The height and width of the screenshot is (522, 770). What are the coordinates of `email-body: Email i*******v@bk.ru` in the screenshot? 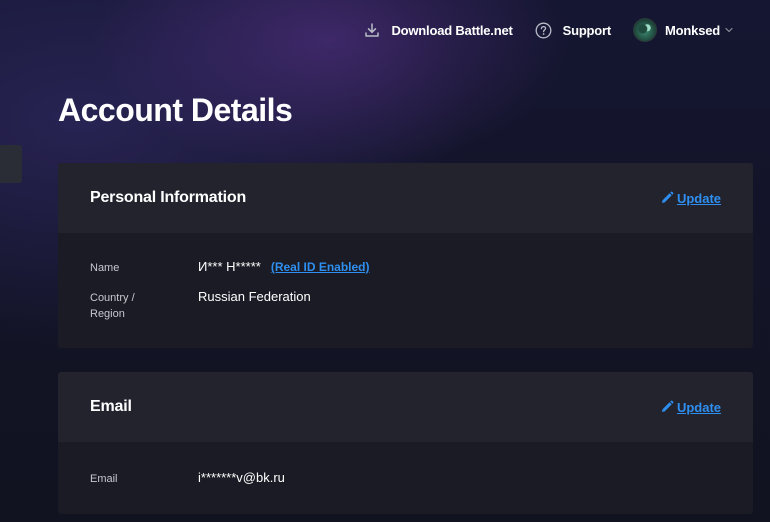 It's located at (405, 465).